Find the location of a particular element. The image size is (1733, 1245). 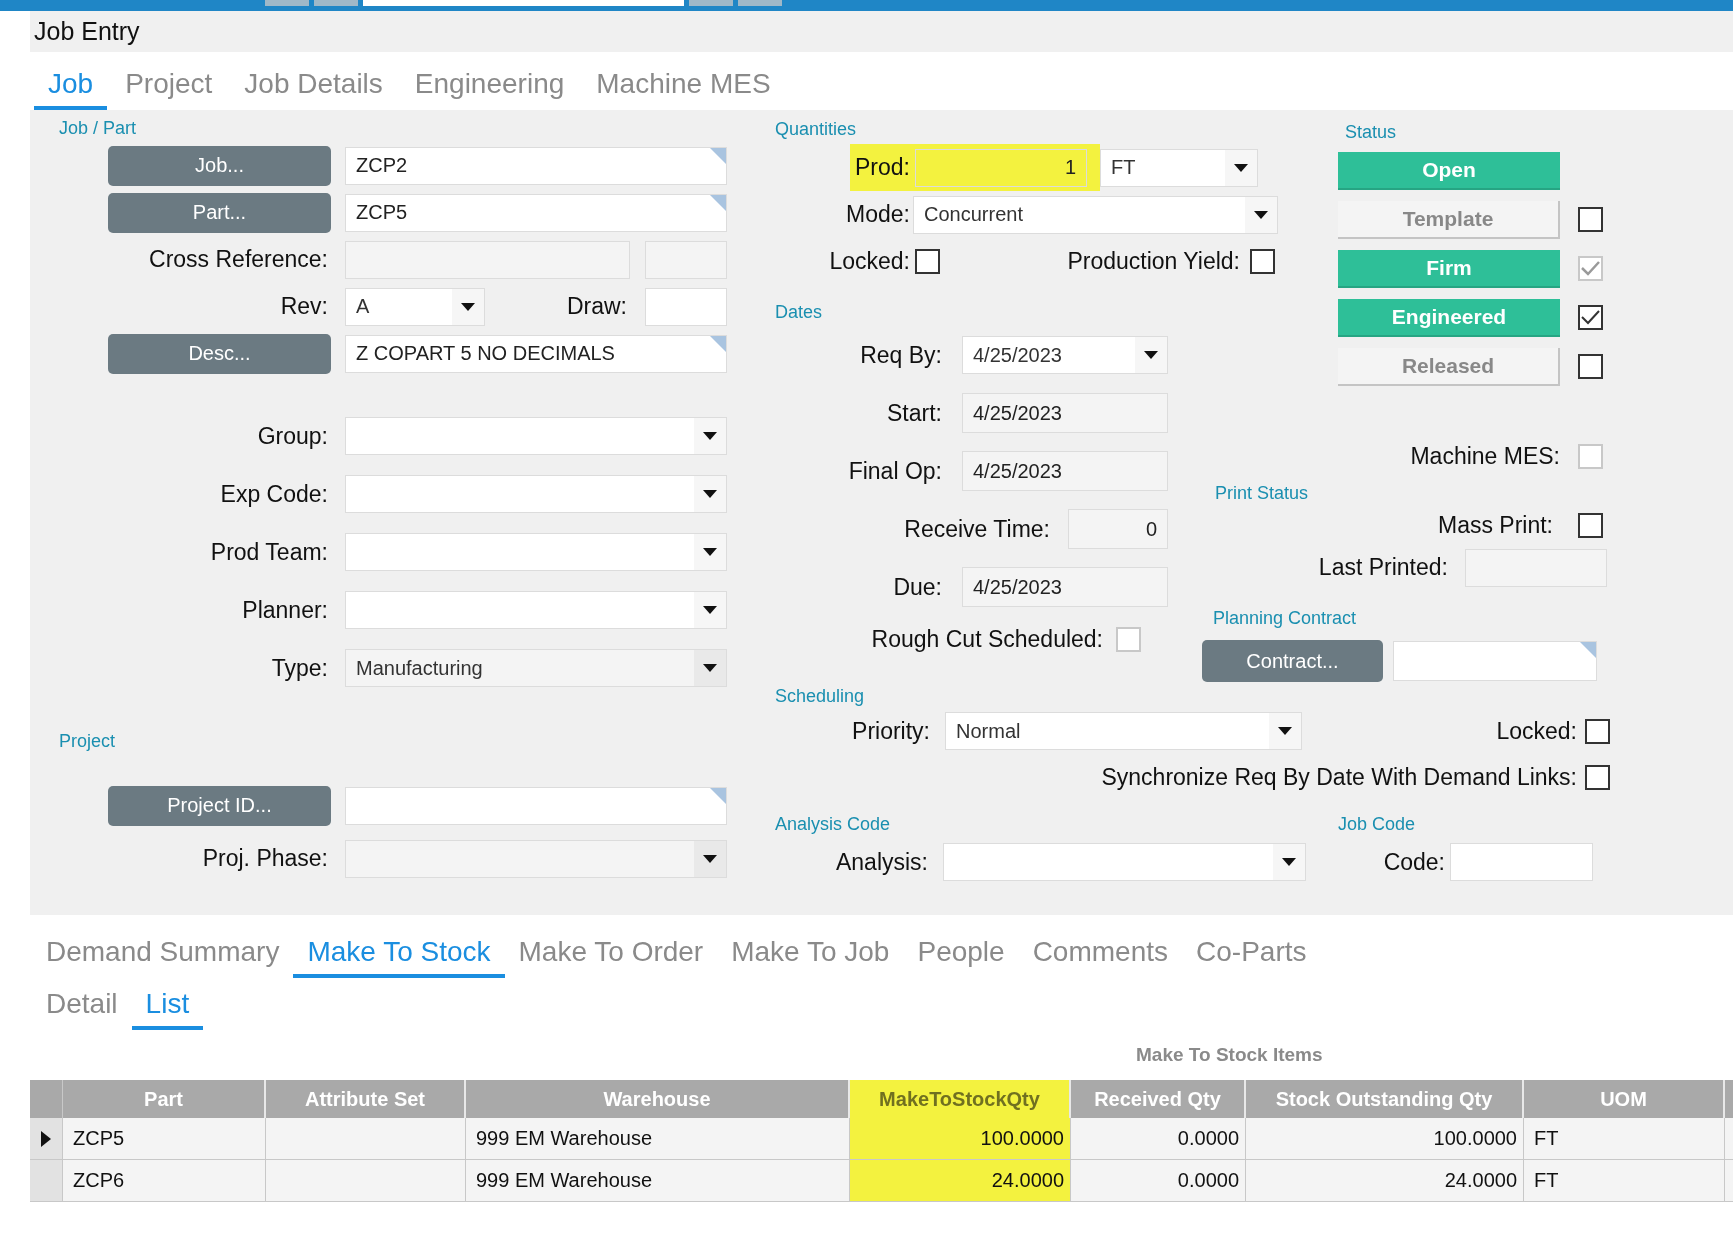

row-selector is located at coordinates (46, 1138).